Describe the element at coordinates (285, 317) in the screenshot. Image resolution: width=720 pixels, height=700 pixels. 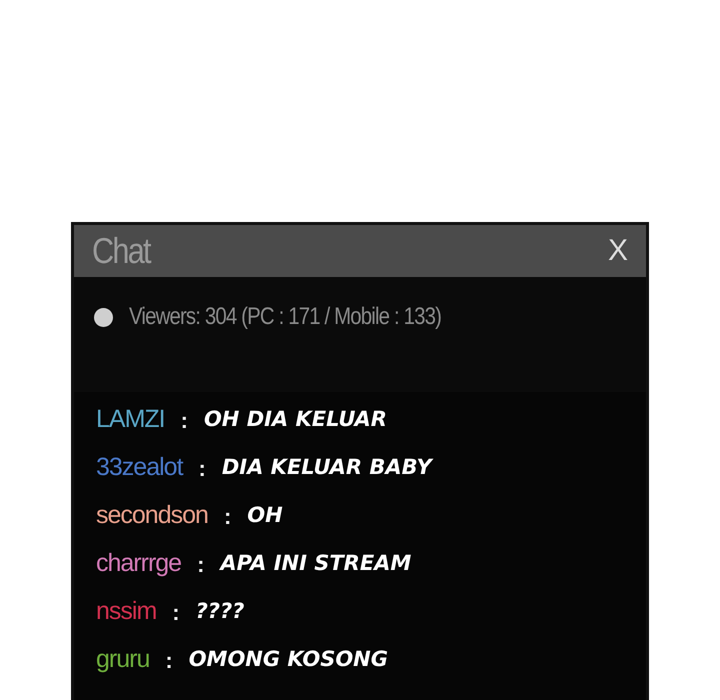
I see `viewer-count: Viewers: 304 (PC : 171 / Mobile : 133)` at that location.